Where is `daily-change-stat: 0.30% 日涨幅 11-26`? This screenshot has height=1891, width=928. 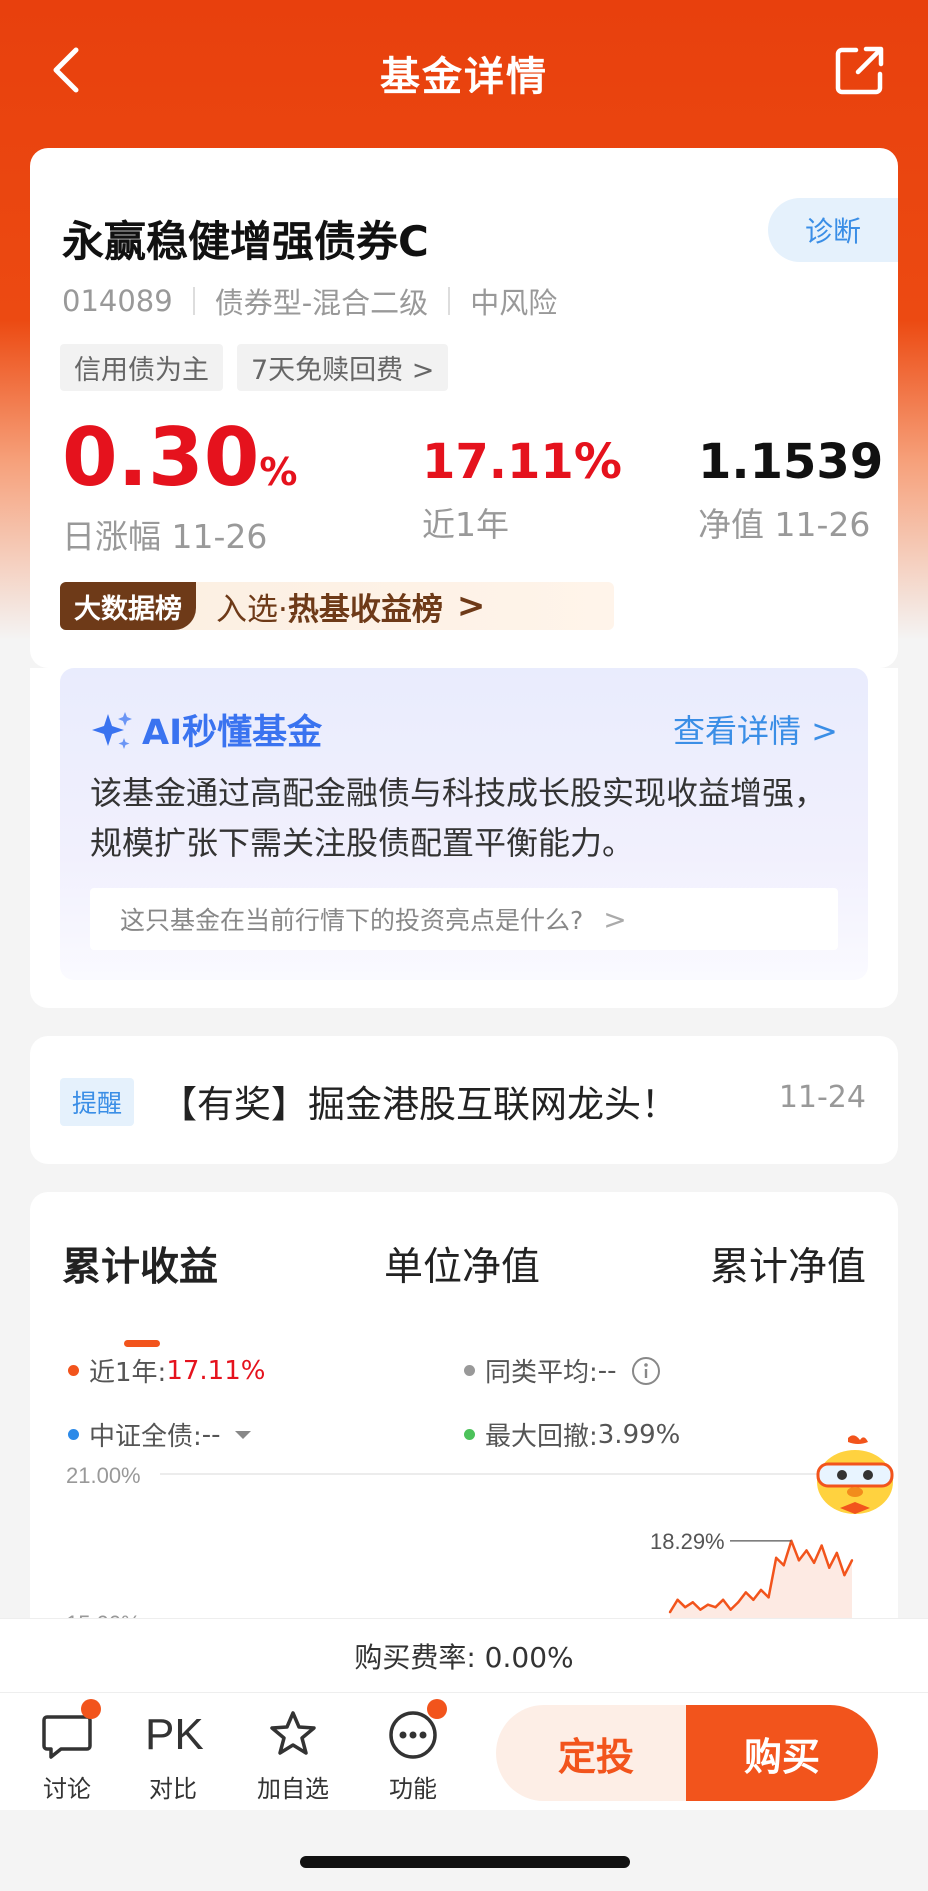
daily-change-stat: 0.30% 日涨幅 11-26 is located at coordinates (179, 488).